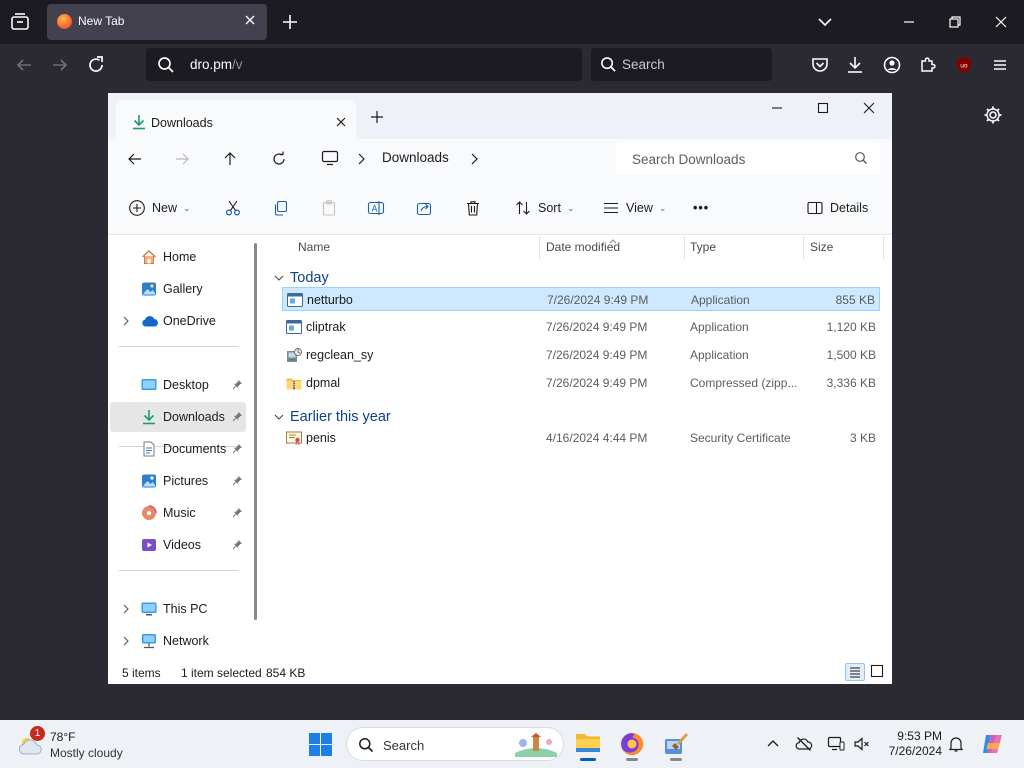  I want to click on copilot-icon, so click(993, 744).